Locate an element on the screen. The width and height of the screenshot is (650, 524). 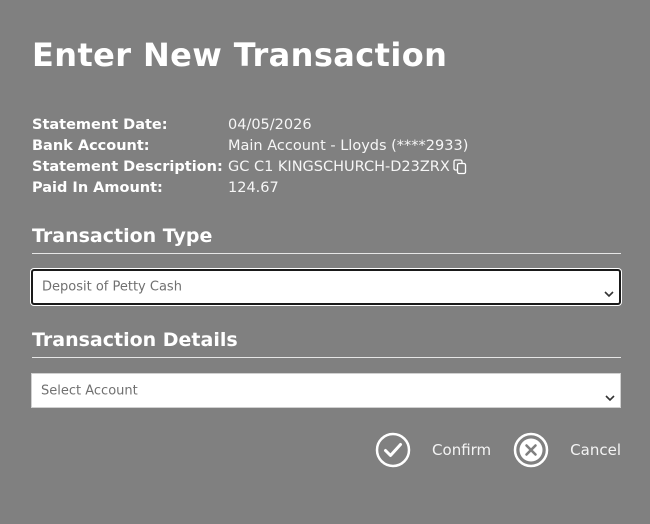
cancel-button: Cancel is located at coordinates (567, 450).